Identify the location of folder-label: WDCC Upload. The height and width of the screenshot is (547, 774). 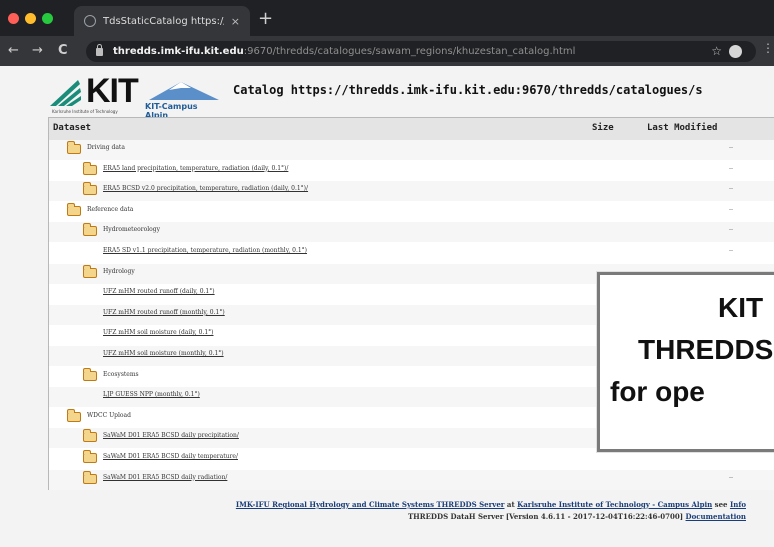
(109, 415).